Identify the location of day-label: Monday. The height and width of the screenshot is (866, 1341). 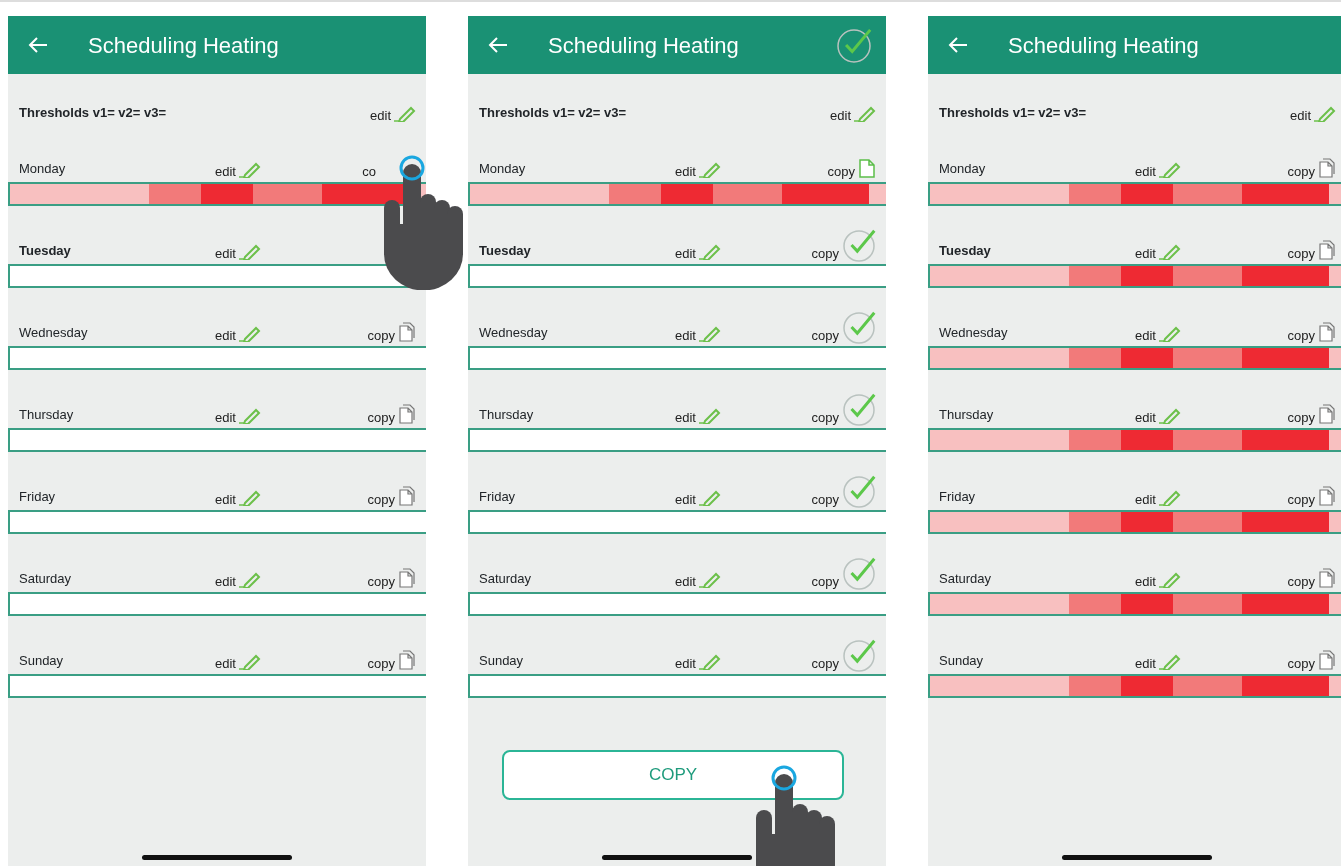
(503, 168).